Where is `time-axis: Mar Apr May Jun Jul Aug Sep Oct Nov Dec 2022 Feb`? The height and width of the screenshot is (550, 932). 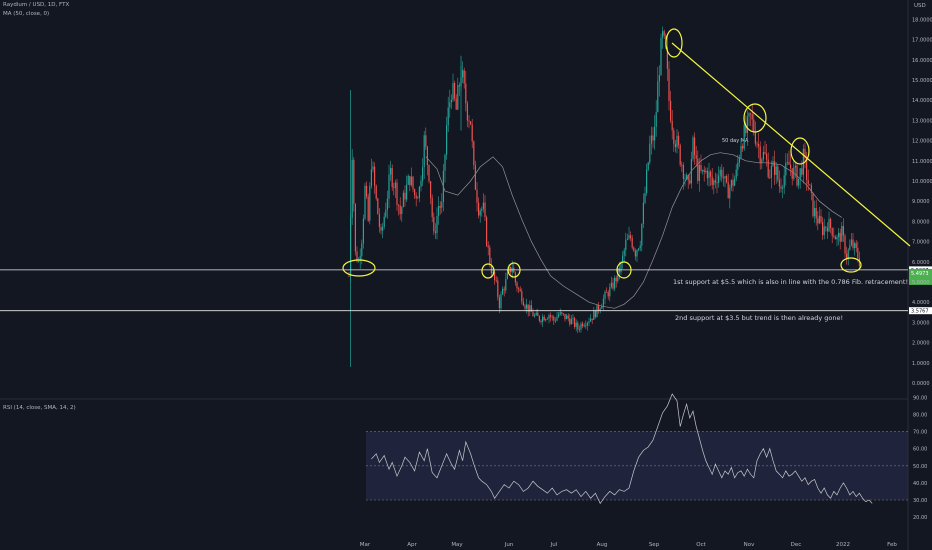 time-axis: Mar Apr May Jun Jul Aug Sep Oct Nov Dec 2022 Feb is located at coordinates (629, 545).